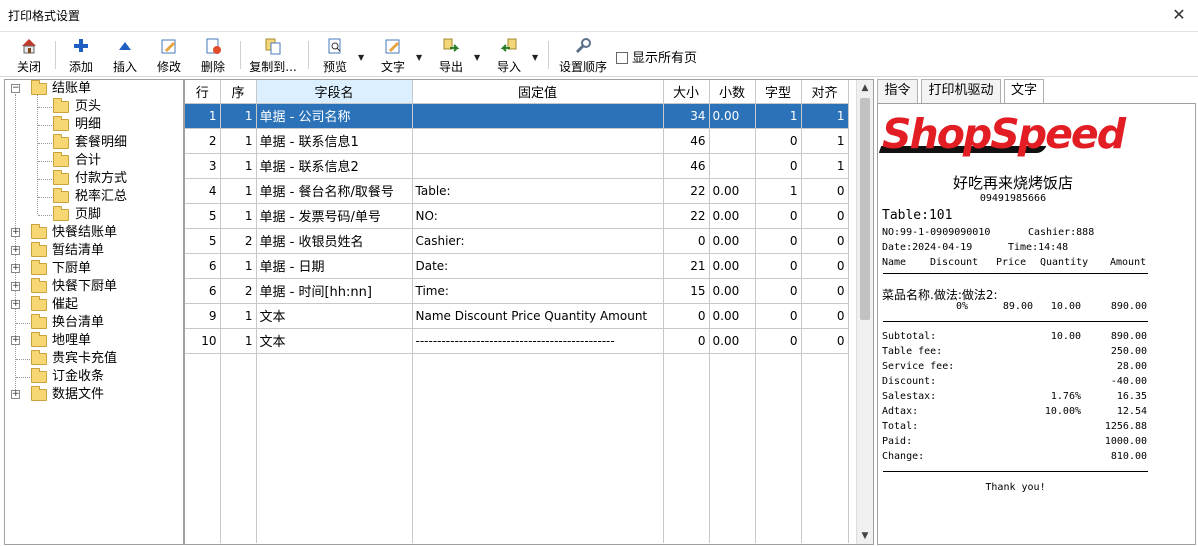 The width and height of the screenshot is (1198, 546). Describe the element at coordinates (517, 266) in the screenshot. I see `table-row: 6 1 单据 - 日期 Date: 21 0.00 0 0` at that location.